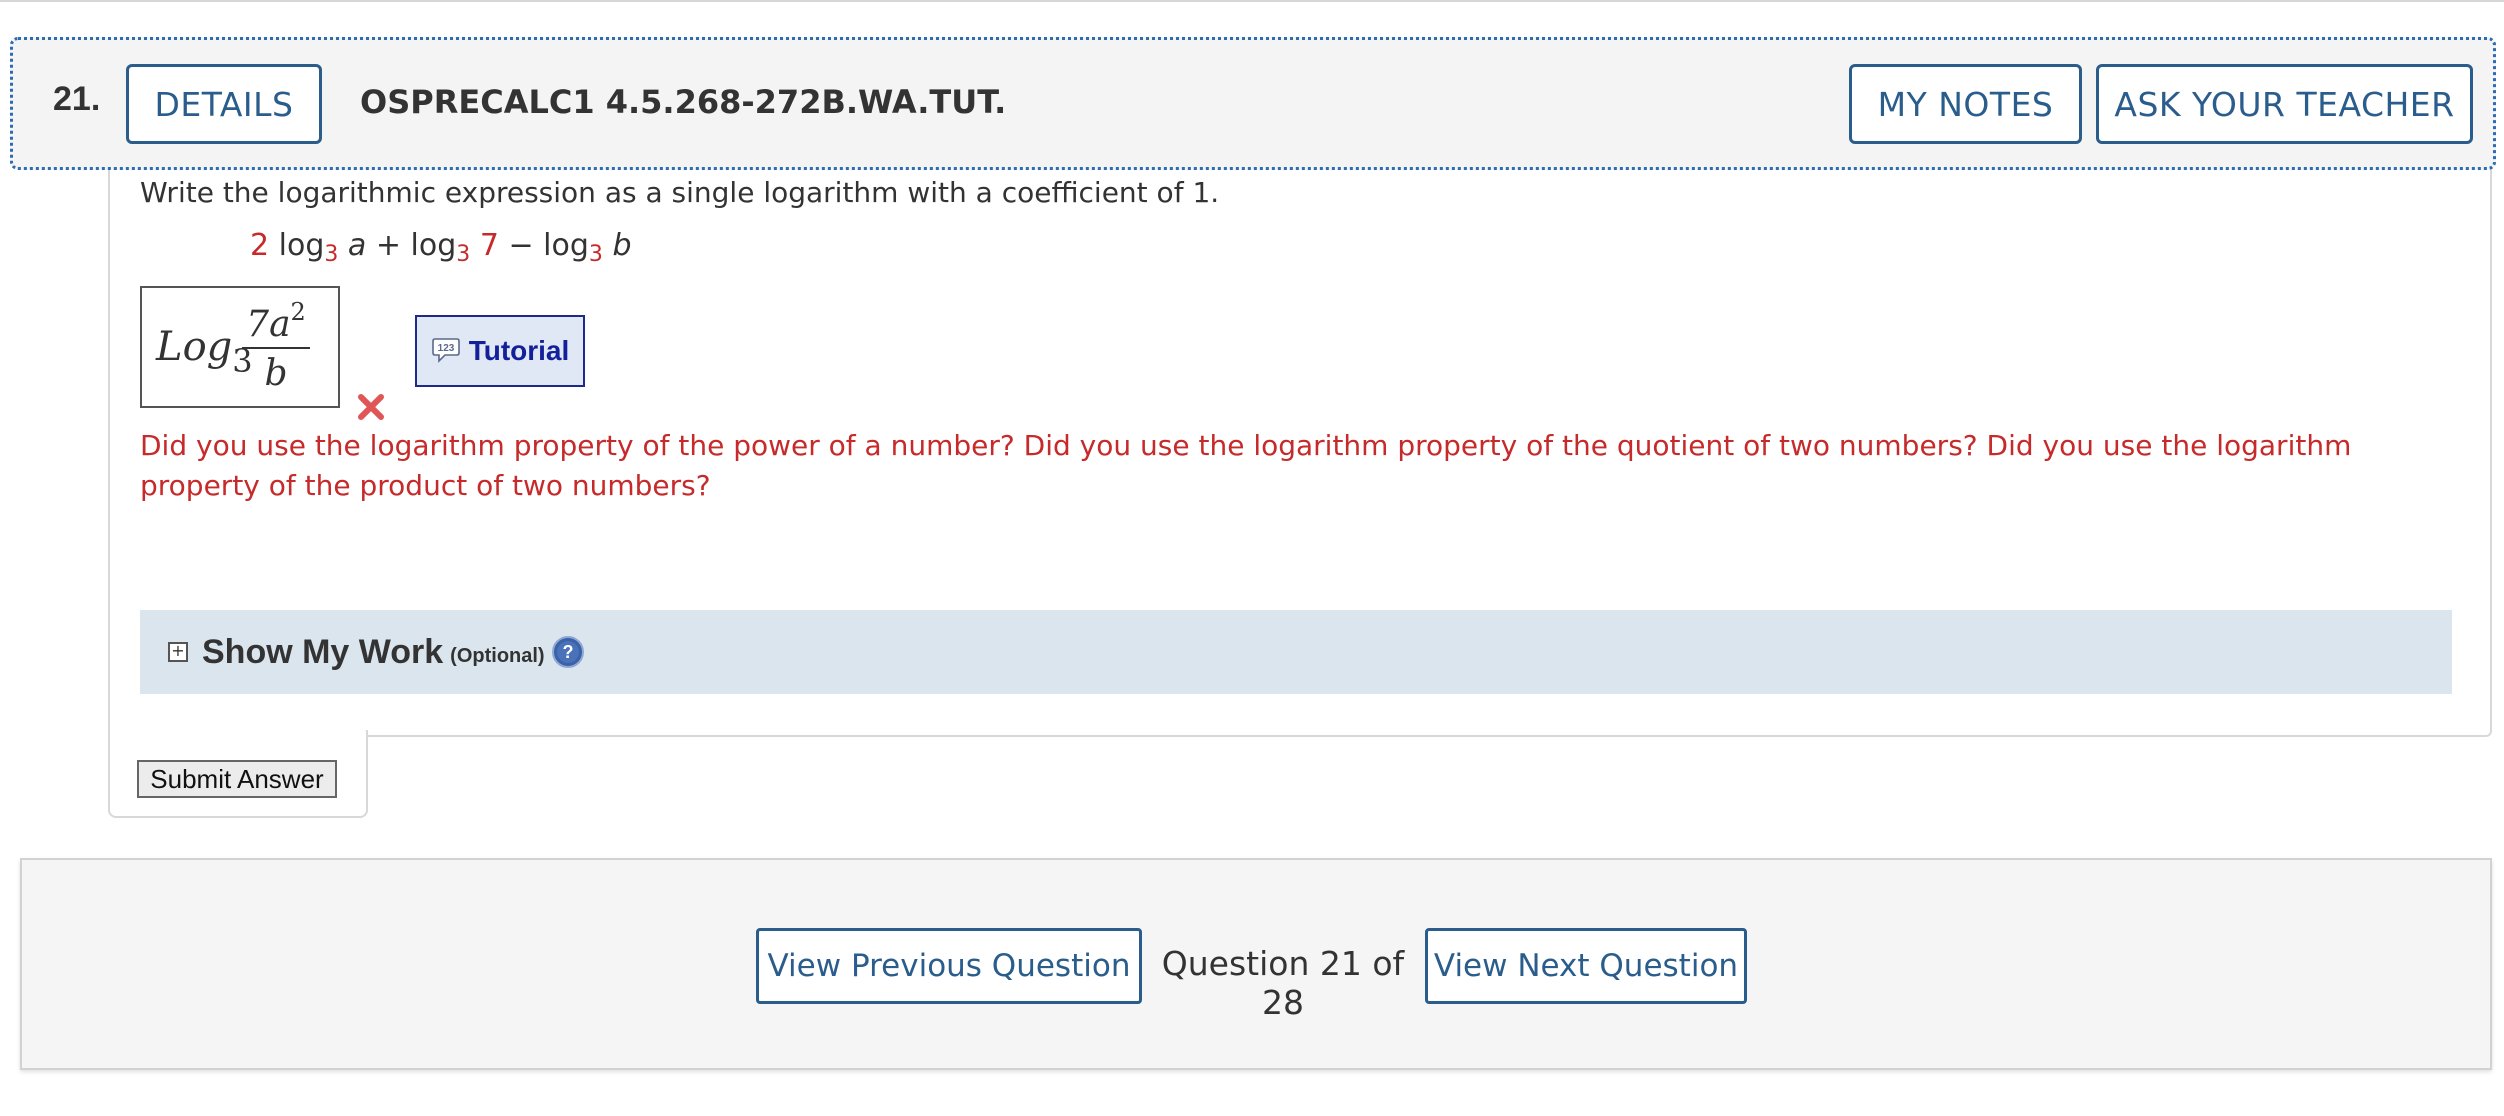 The image size is (2504, 1116). What do you see at coordinates (1586, 966) in the screenshot?
I see `view-next-question-button: View Next Question` at bounding box center [1586, 966].